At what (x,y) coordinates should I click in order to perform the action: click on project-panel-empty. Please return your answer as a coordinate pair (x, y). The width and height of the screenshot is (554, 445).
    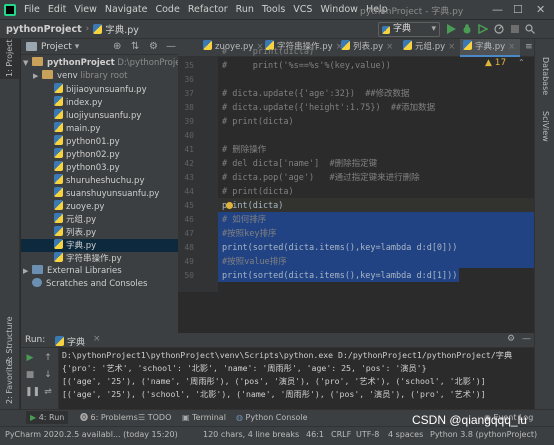
    Looking at the image, I should click on (99, 313).